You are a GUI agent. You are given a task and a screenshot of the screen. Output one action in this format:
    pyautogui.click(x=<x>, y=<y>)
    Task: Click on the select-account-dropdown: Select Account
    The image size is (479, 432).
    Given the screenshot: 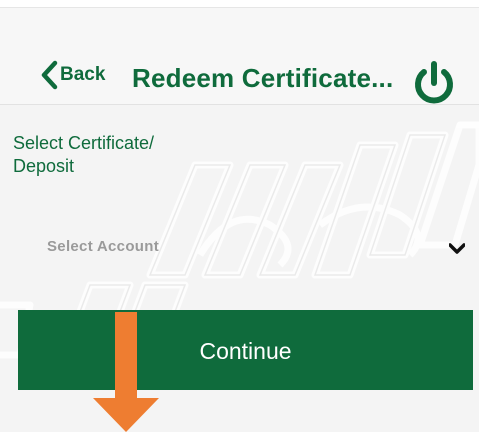 What is the action you would take?
    pyautogui.click(x=239, y=247)
    